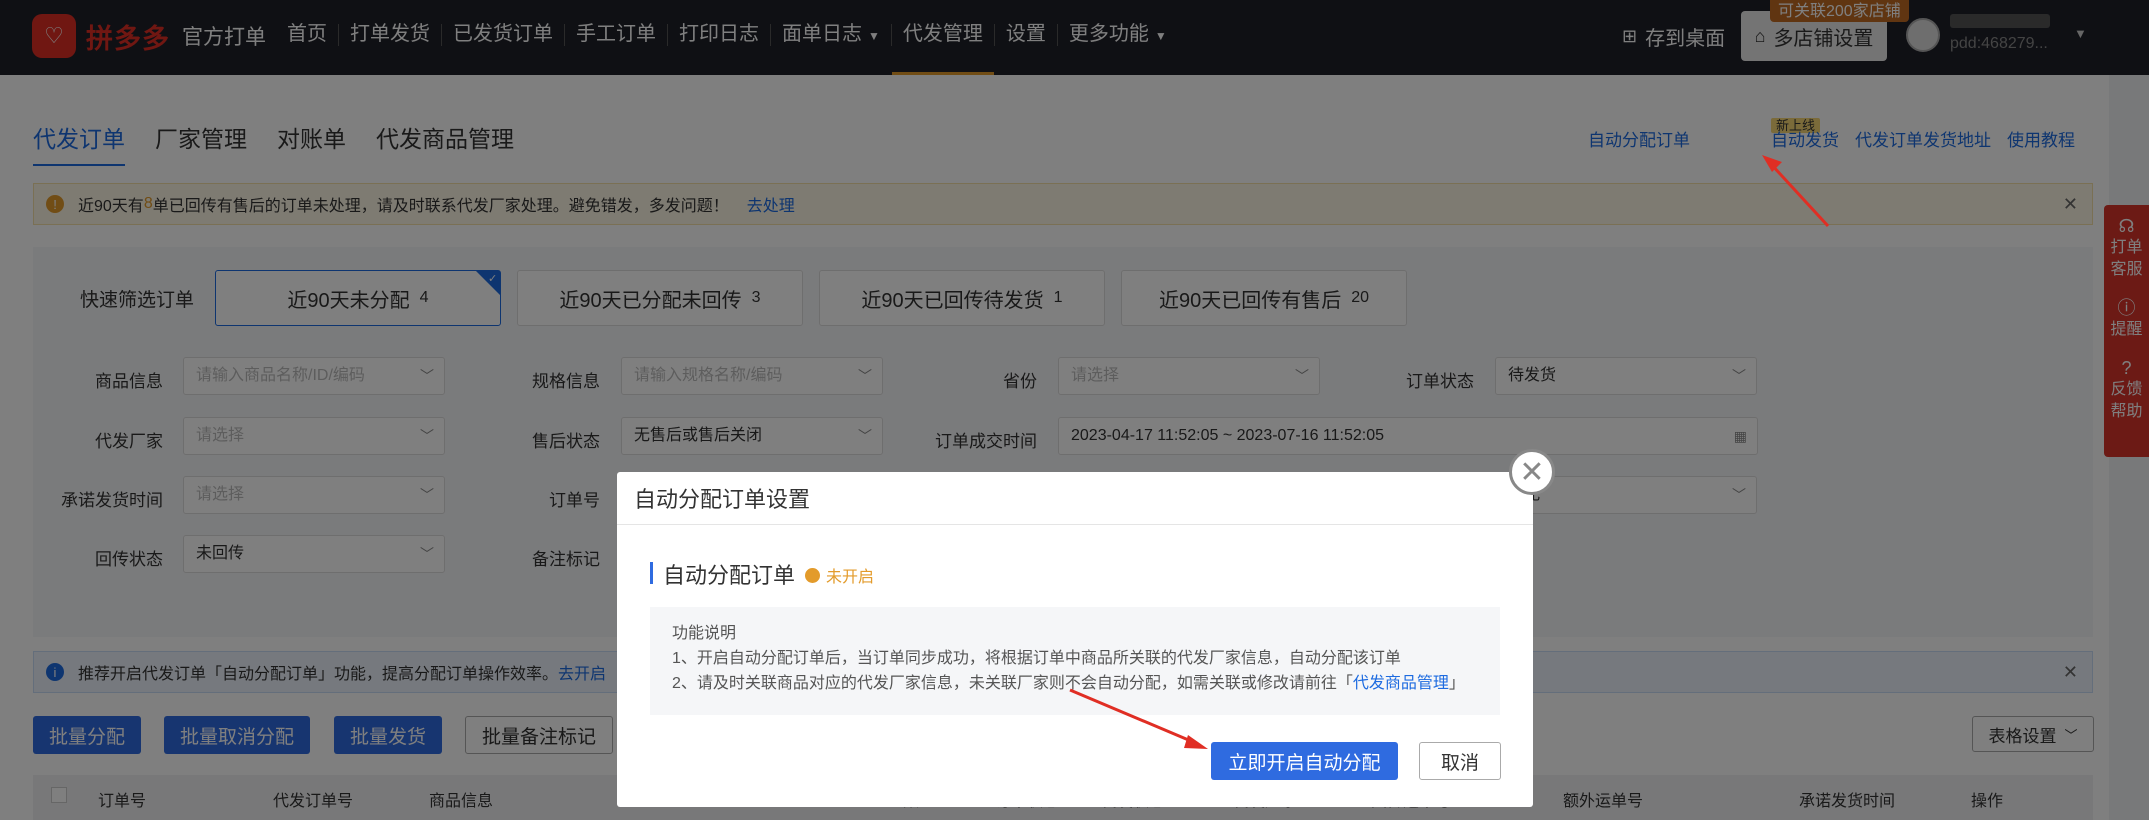 This screenshot has height=820, width=2149. What do you see at coordinates (1304, 761) in the screenshot?
I see `enable-auto-assign-button: 立即开启自动分配` at bounding box center [1304, 761].